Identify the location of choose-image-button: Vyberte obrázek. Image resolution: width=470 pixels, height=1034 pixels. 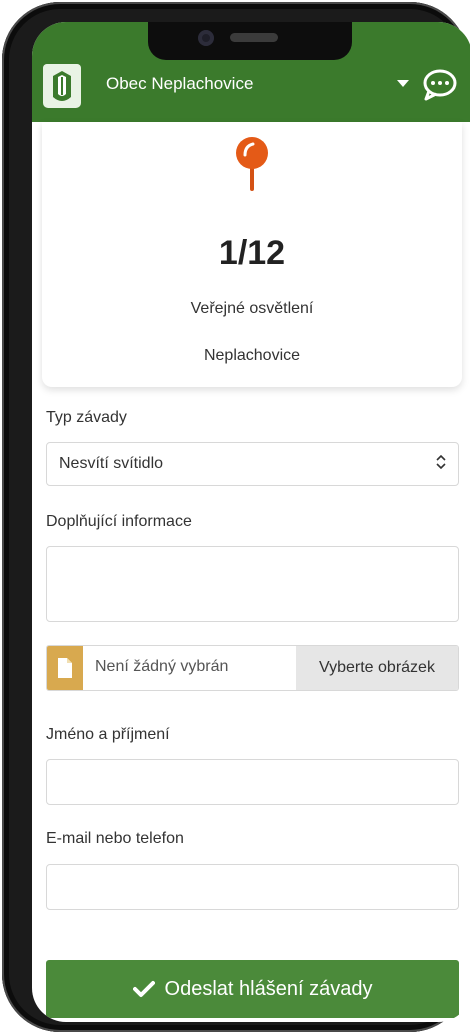
(377, 668).